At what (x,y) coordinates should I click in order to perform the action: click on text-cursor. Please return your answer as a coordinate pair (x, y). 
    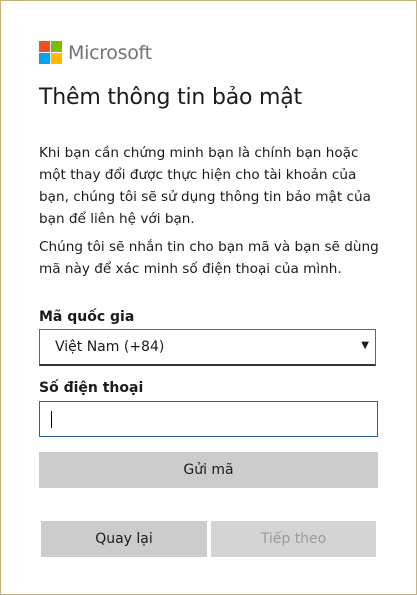
    Looking at the image, I should click on (51, 419).